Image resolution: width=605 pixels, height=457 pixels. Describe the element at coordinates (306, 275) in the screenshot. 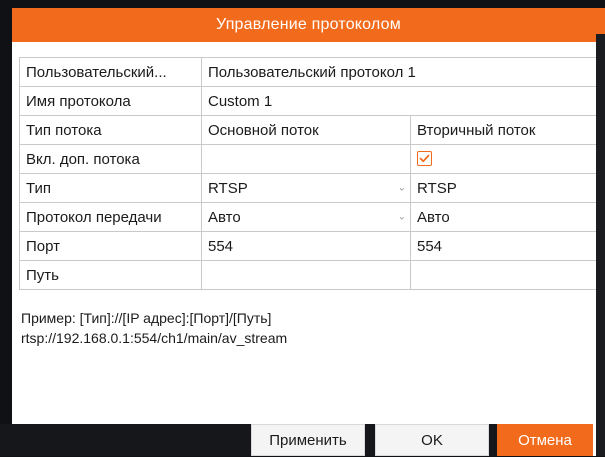

I see `main-path-field` at that location.